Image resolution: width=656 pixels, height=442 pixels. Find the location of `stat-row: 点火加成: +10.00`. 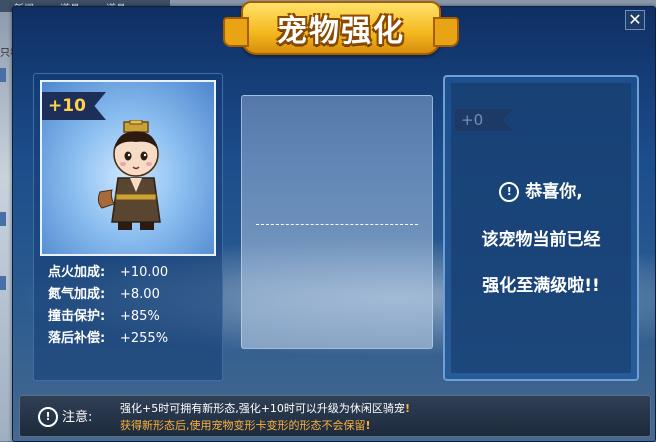

stat-row: 点火加成: +10.00 is located at coordinates (133, 273).